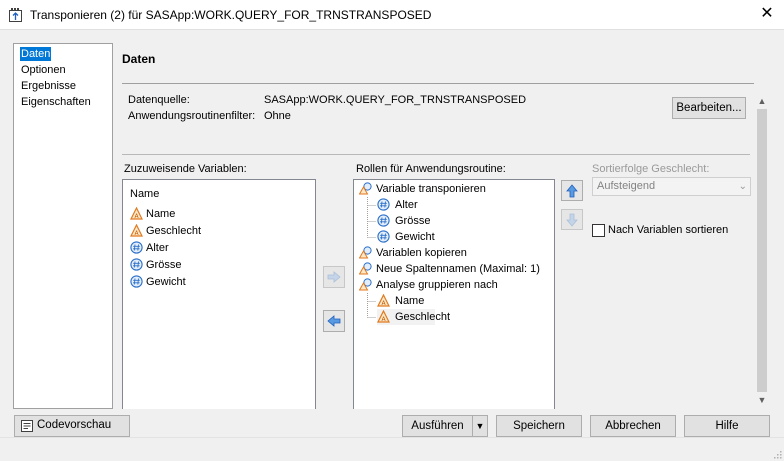 The width and height of the screenshot is (784, 461). What do you see at coordinates (157, 248) in the screenshot?
I see `variable-label: Alter` at bounding box center [157, 248].